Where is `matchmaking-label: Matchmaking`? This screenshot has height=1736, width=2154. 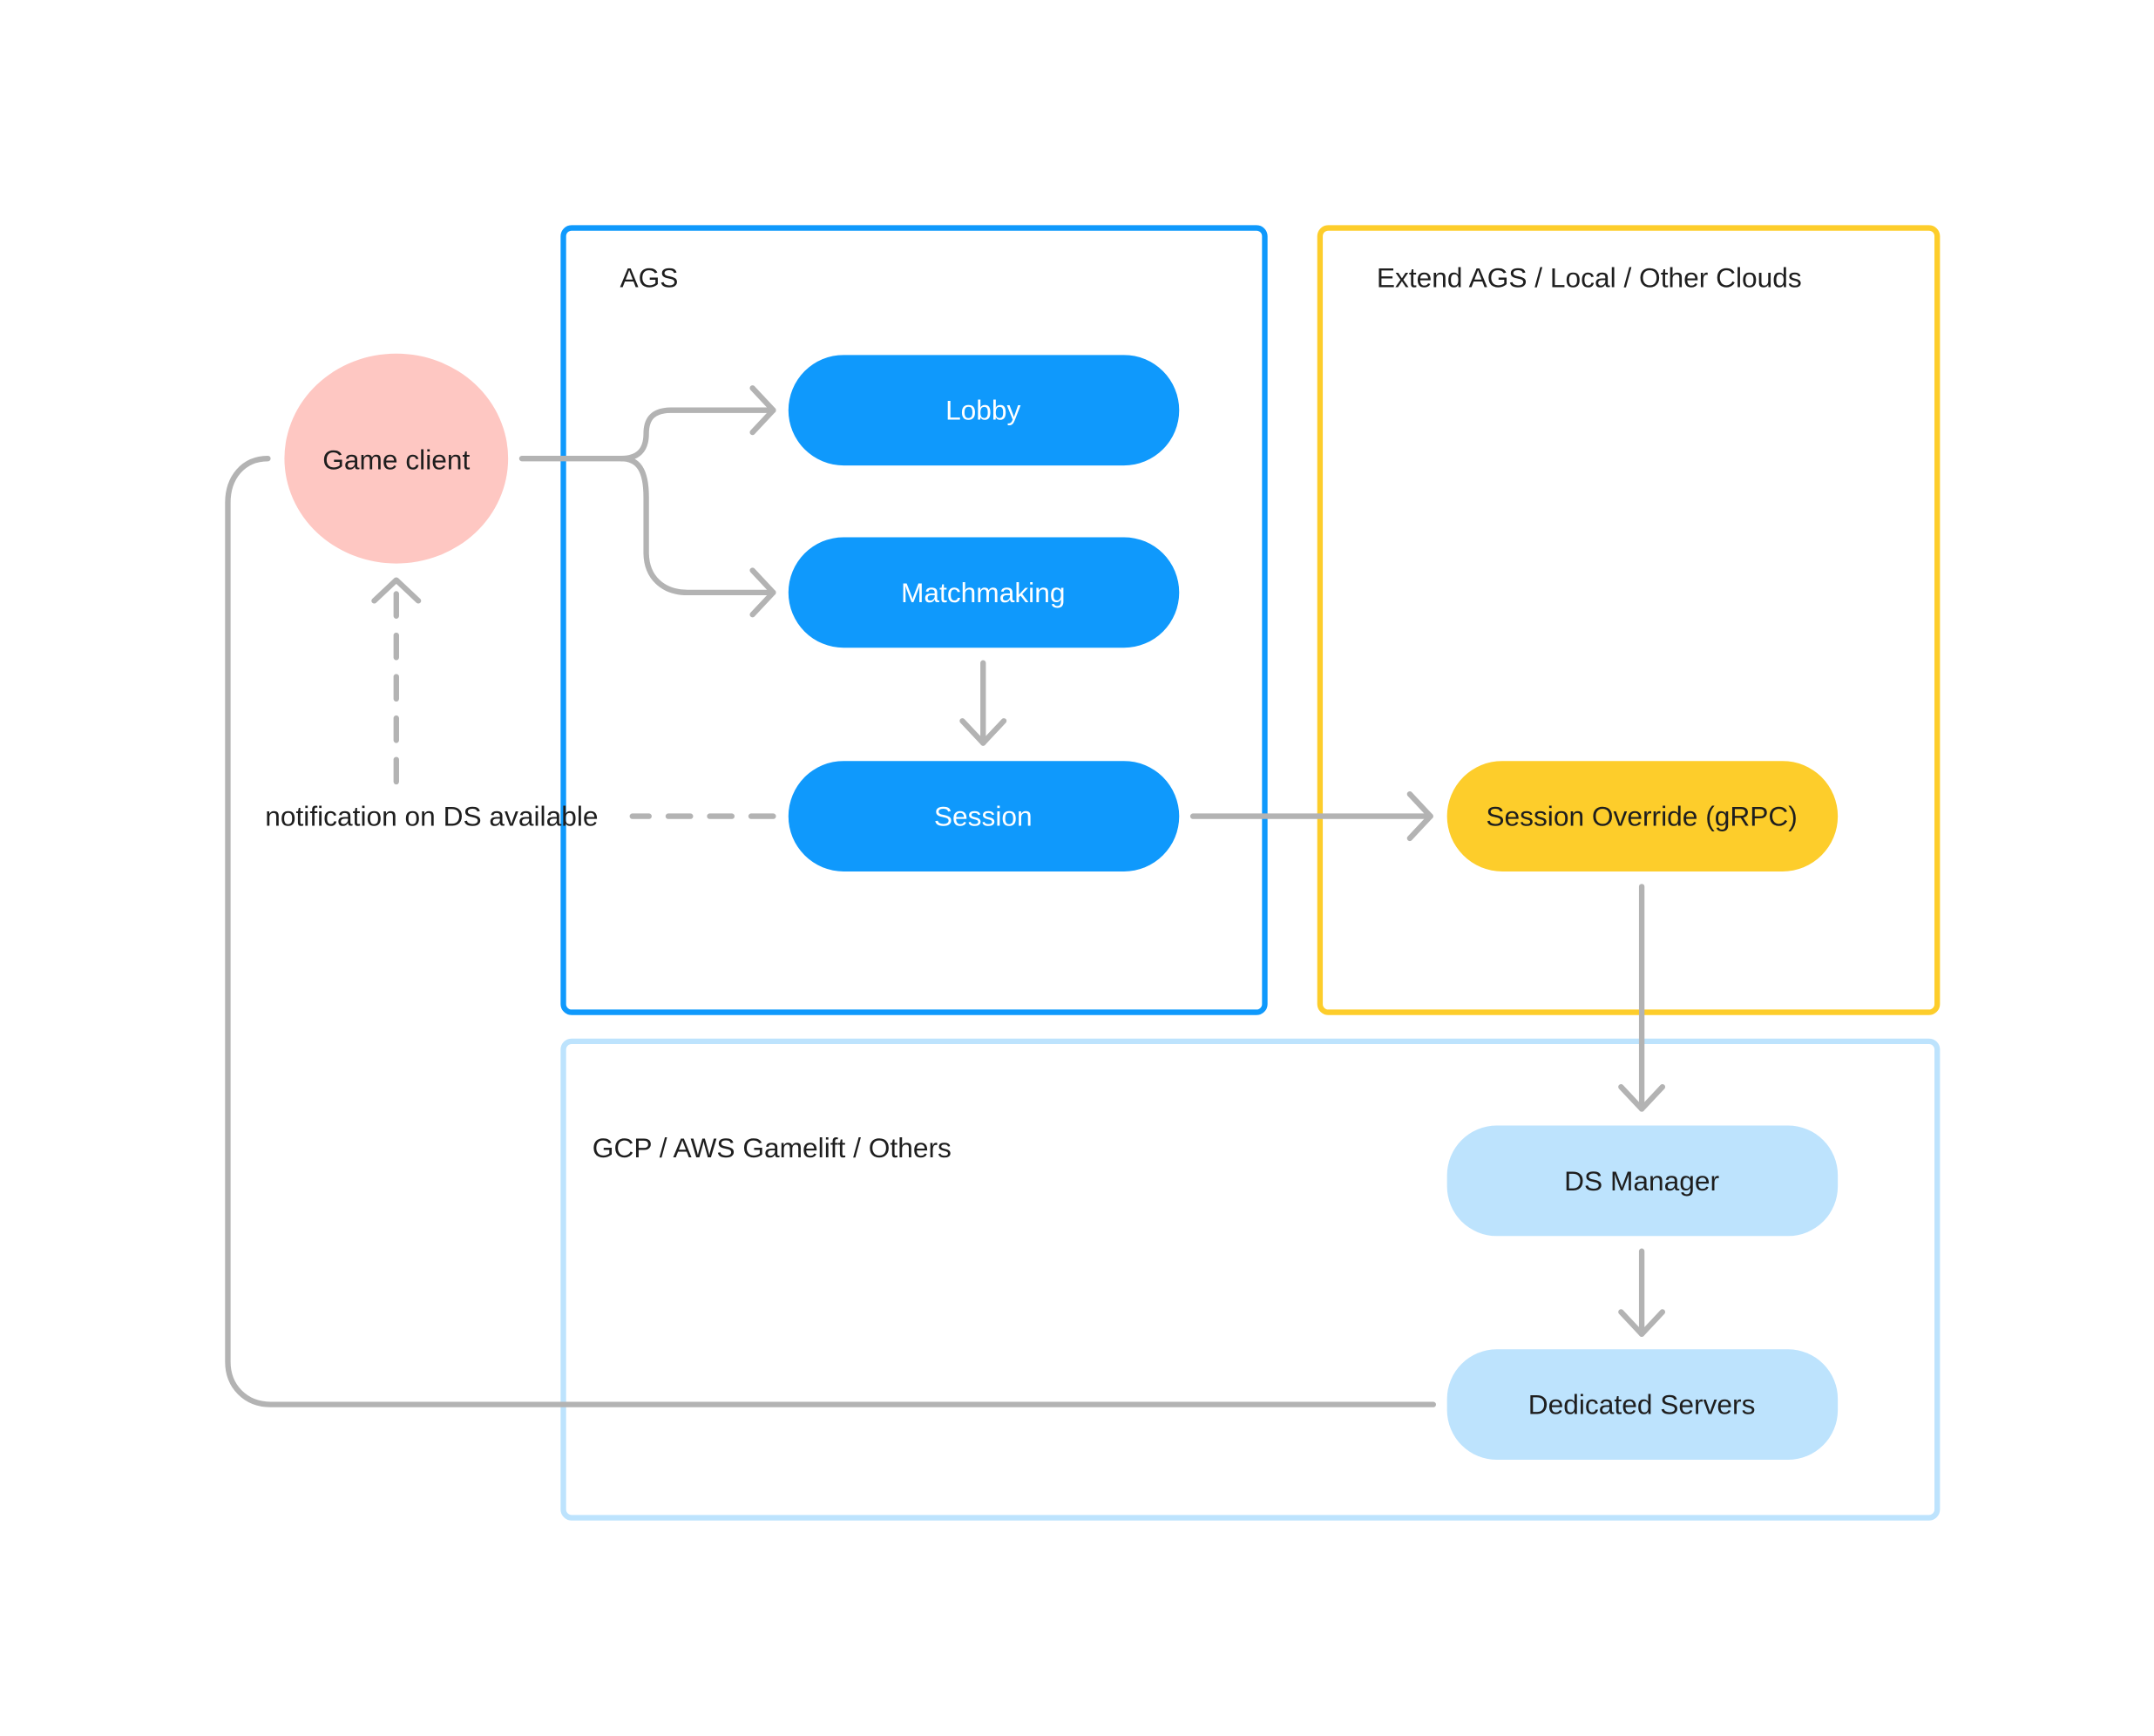 matchmaking-label: Matchmaking is located at coordinates (983, 592).